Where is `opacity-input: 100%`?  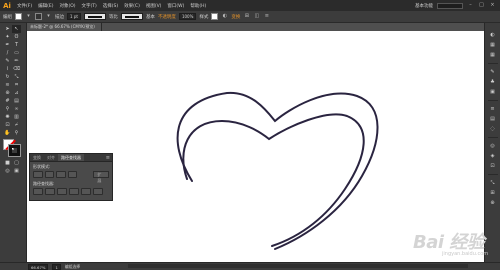
opacity-input: 100% is located at coordinates (187, 16).